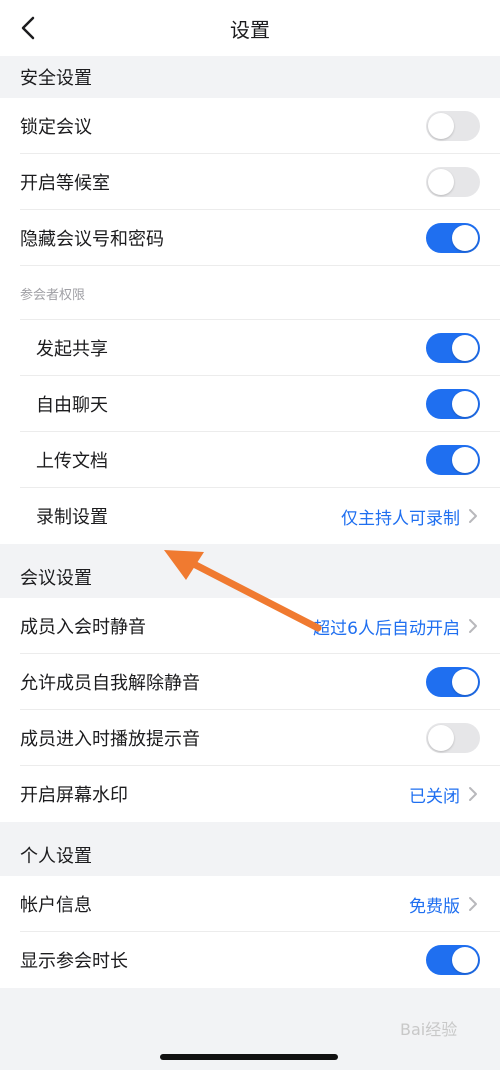 This screenshot has height=1070, width=500. I want to click on row-label: 发起共享, so click(72, 349).